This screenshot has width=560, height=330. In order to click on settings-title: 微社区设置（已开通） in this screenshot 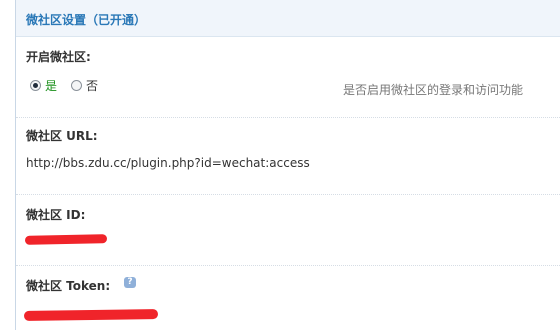, I will do `click(86, 20)`.